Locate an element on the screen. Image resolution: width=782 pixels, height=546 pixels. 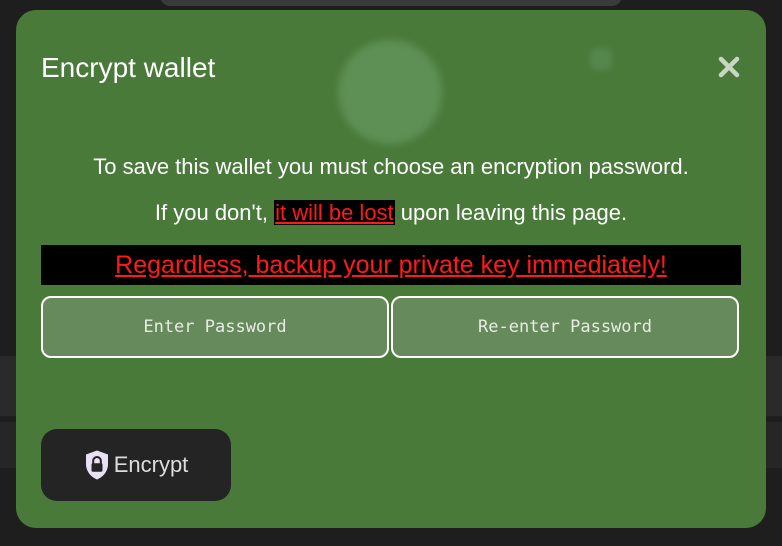
encrypt-button: Encrypt is located at coordinates (136, 465).